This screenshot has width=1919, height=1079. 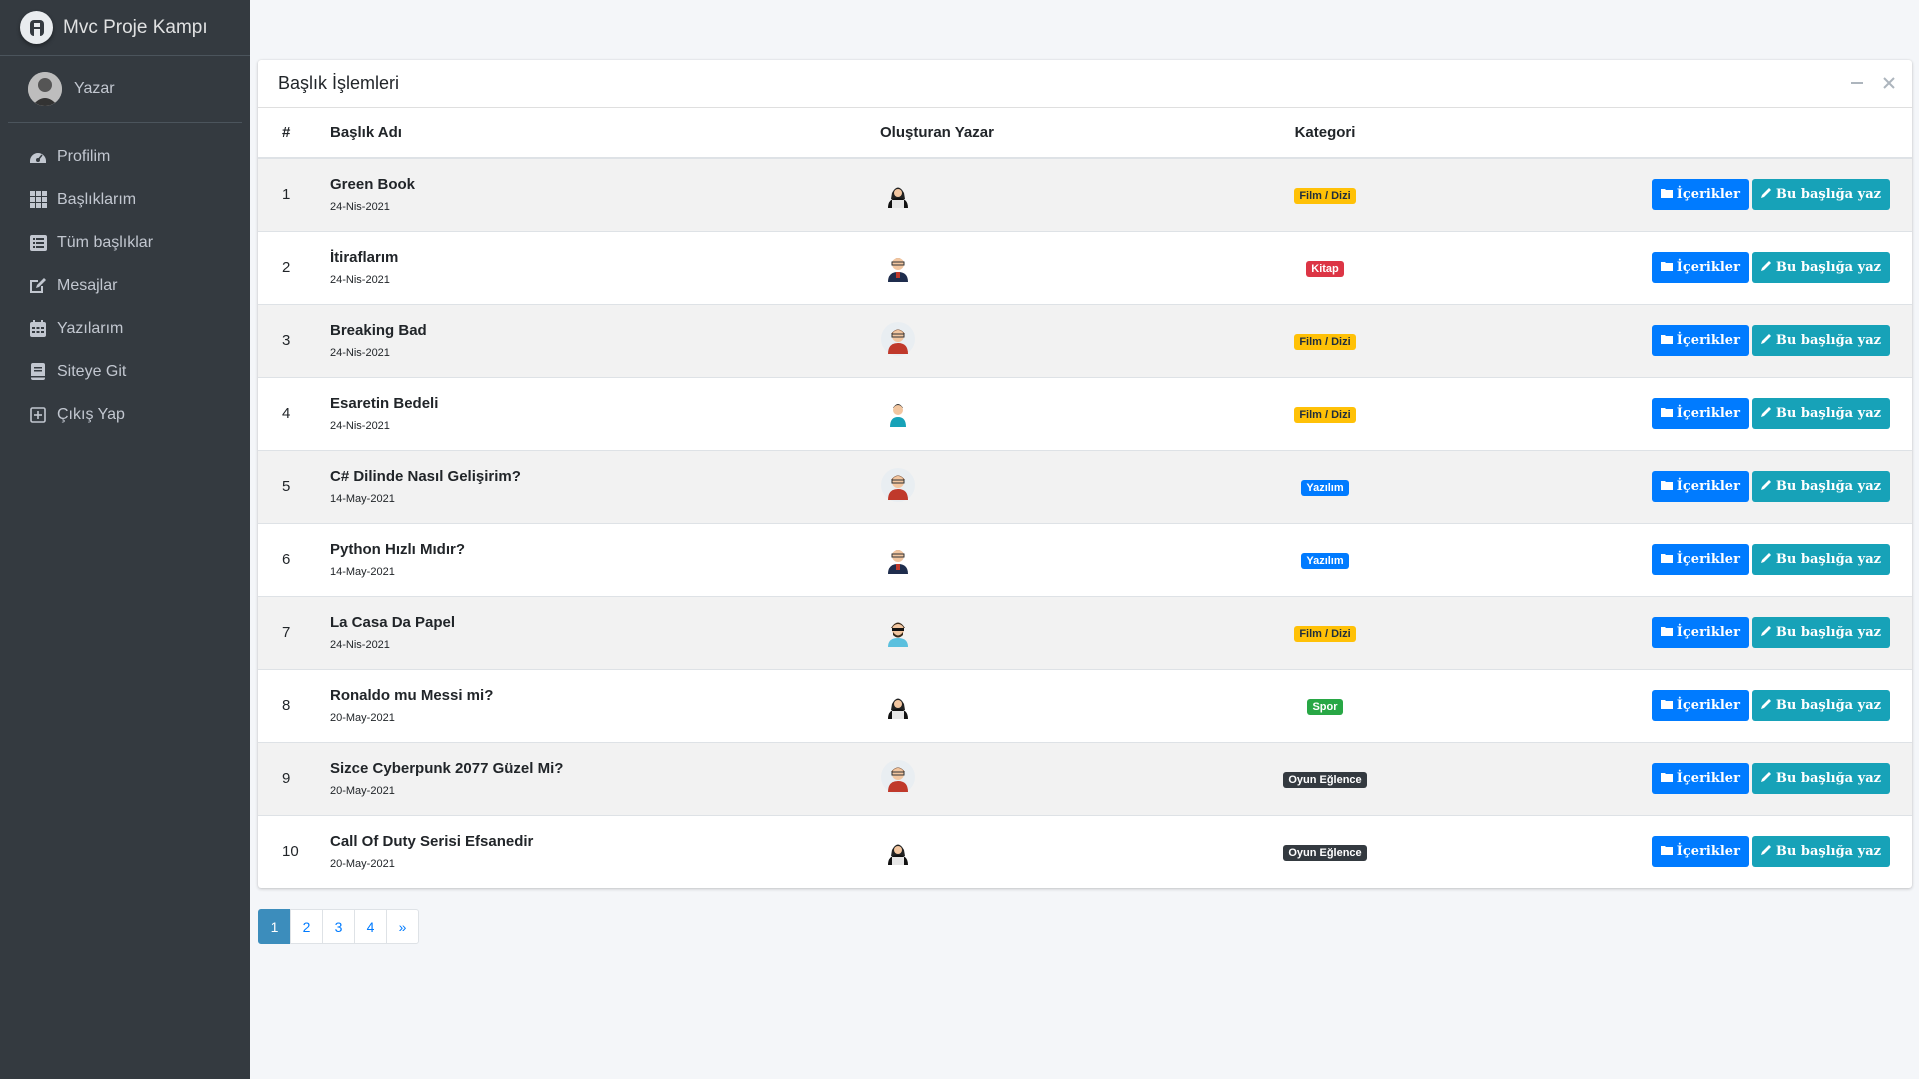 I want to click on nav-item-yazilarim: Yazılarım, so click(x=125, y=328).